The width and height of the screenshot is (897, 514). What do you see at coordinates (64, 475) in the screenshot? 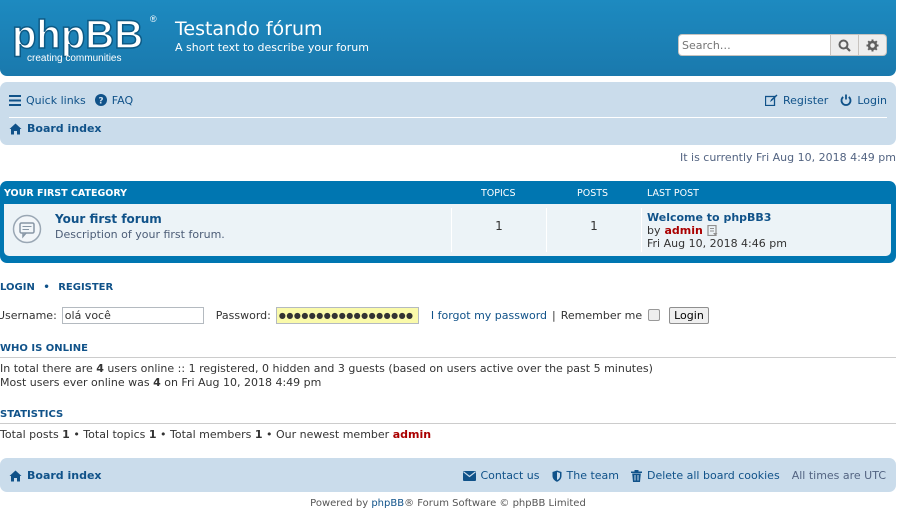
I see `footer-board-index-label: Board index` at bounding box center [64, 475].